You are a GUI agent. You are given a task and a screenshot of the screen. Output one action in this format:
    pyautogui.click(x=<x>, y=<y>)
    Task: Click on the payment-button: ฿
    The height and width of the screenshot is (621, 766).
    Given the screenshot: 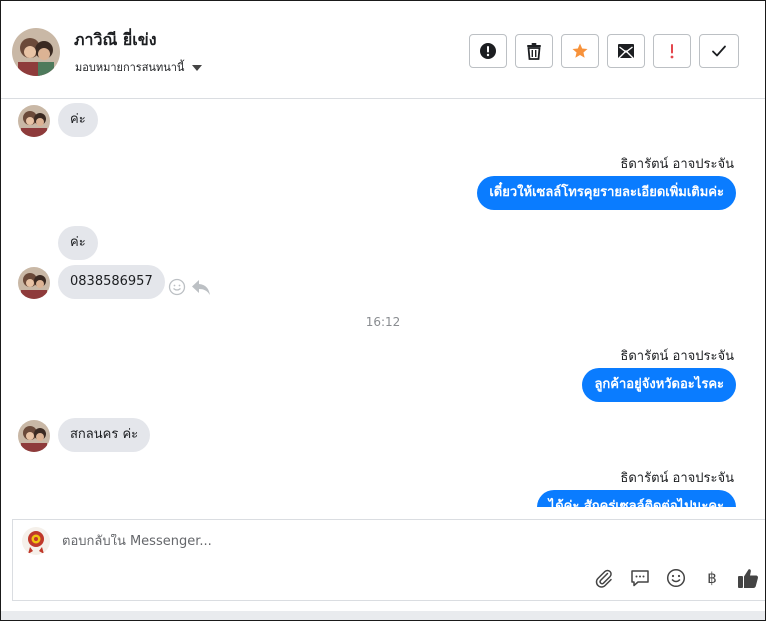 What is the action you would take?
    pyautogui.click(x=712, y=578)
    